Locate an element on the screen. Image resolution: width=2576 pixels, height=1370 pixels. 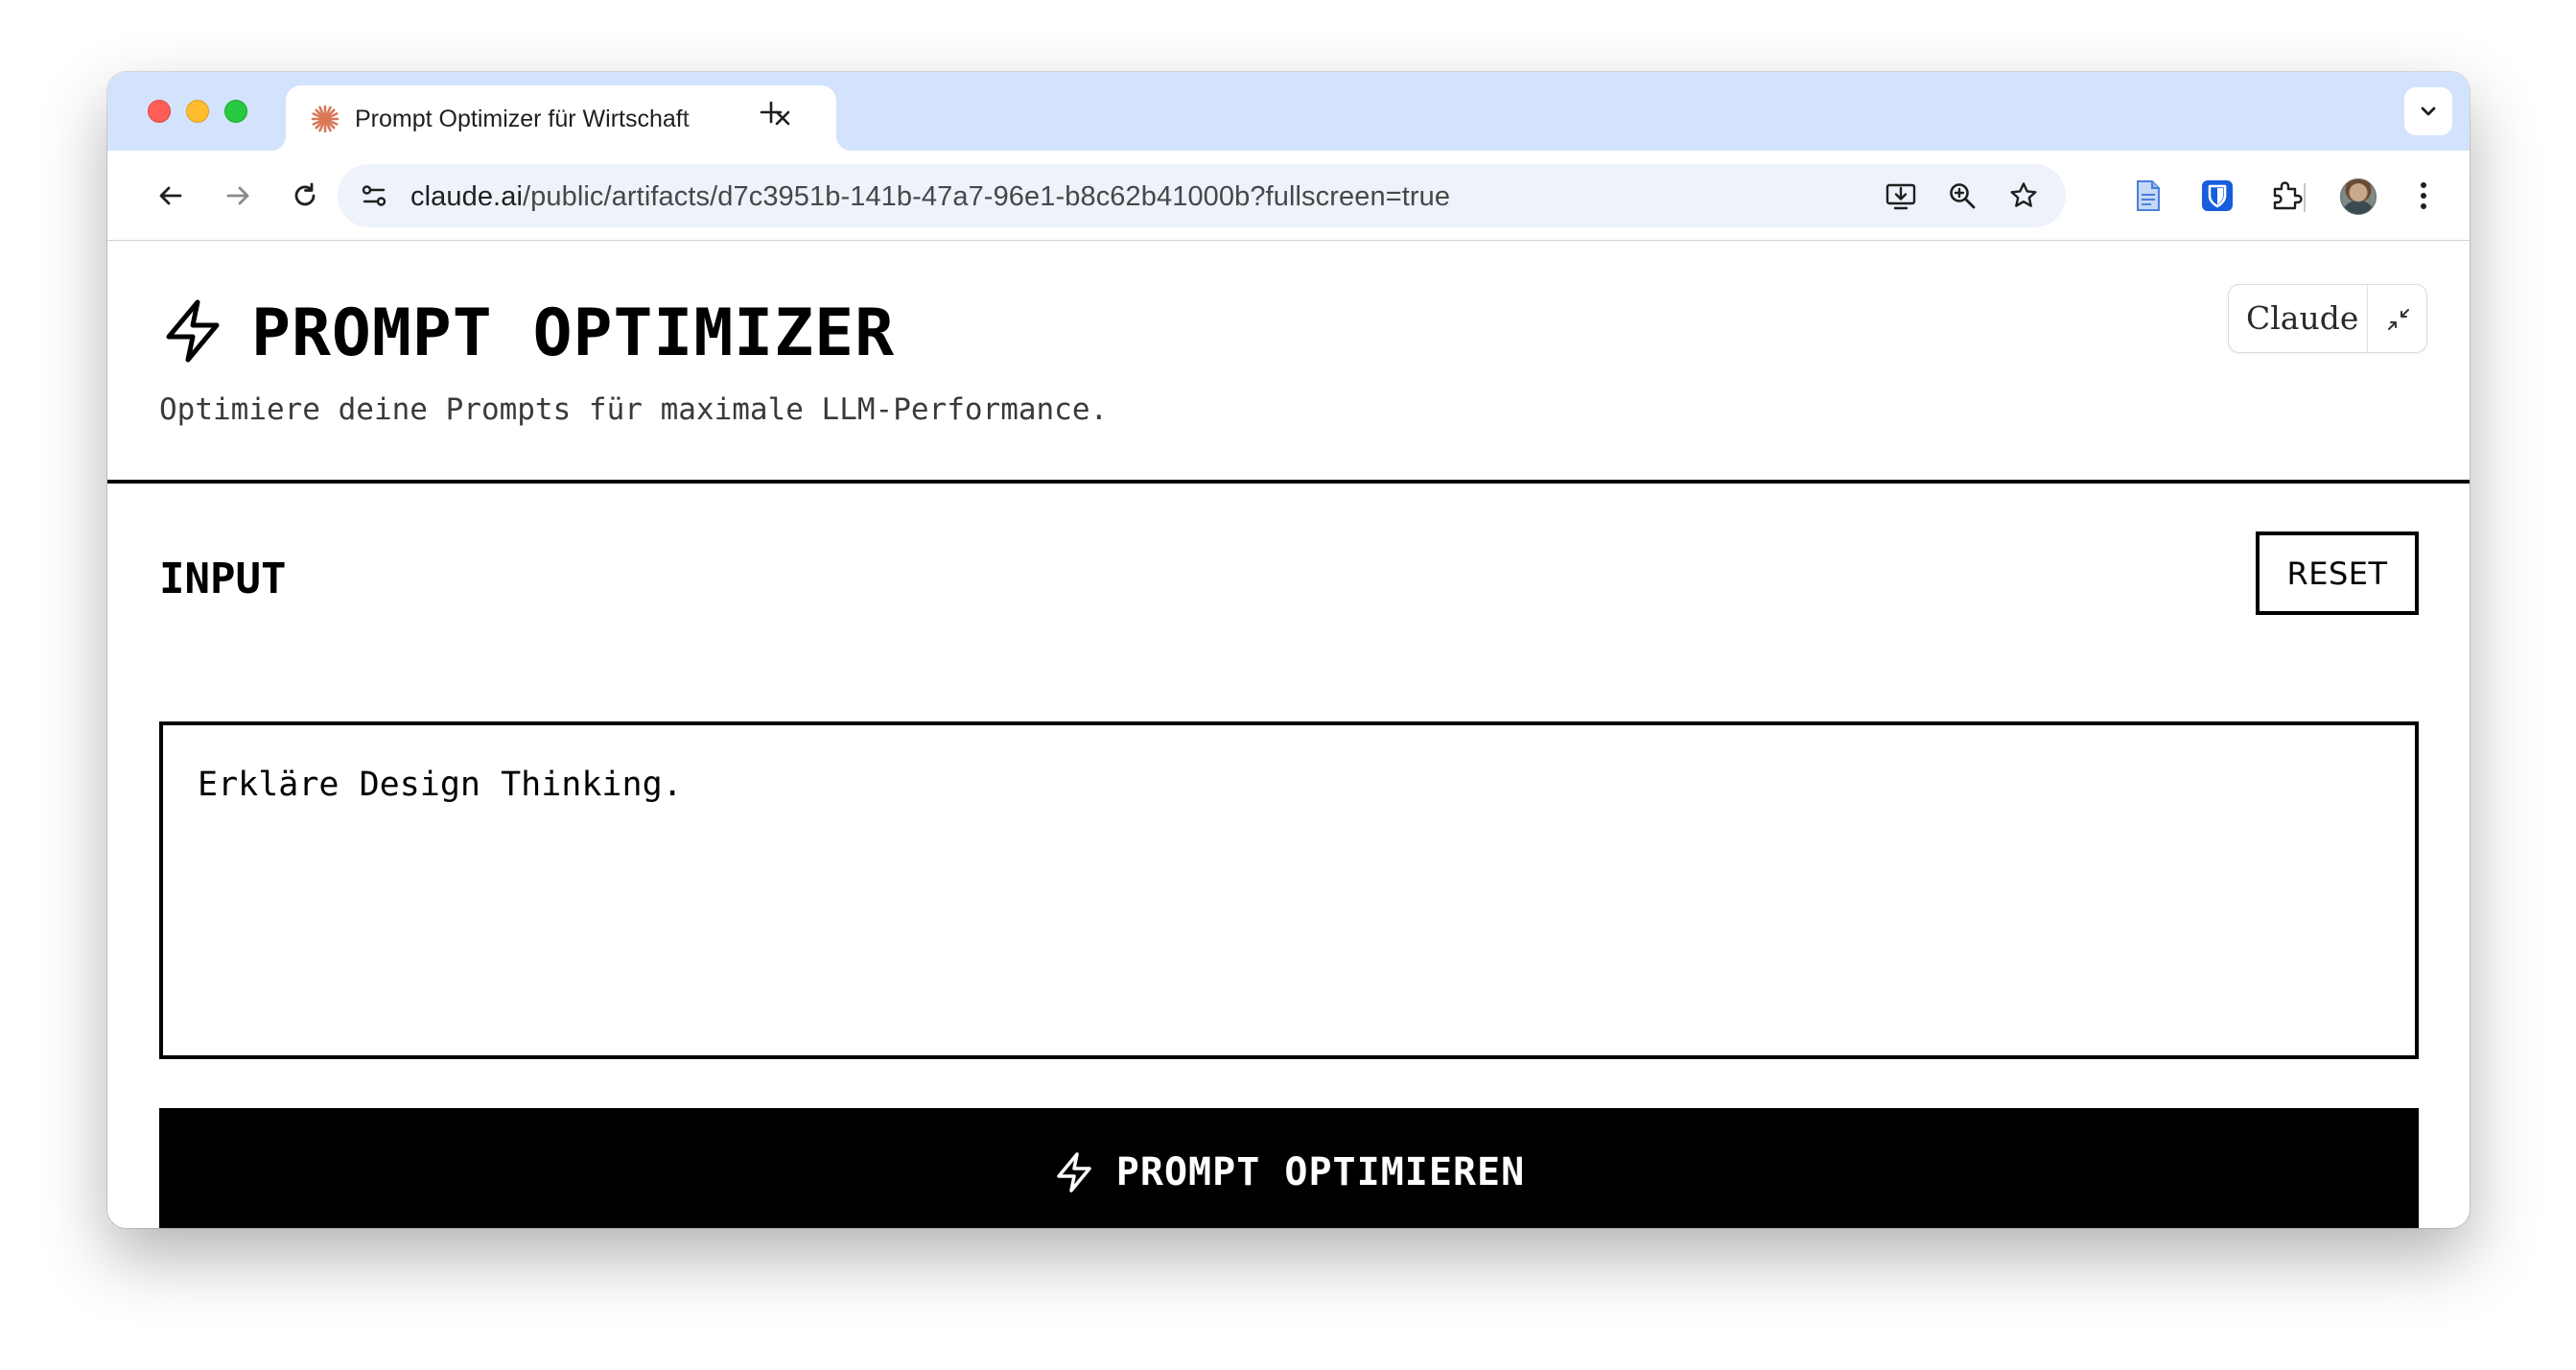
profile-avatar is located at coordinates (2358, 196).